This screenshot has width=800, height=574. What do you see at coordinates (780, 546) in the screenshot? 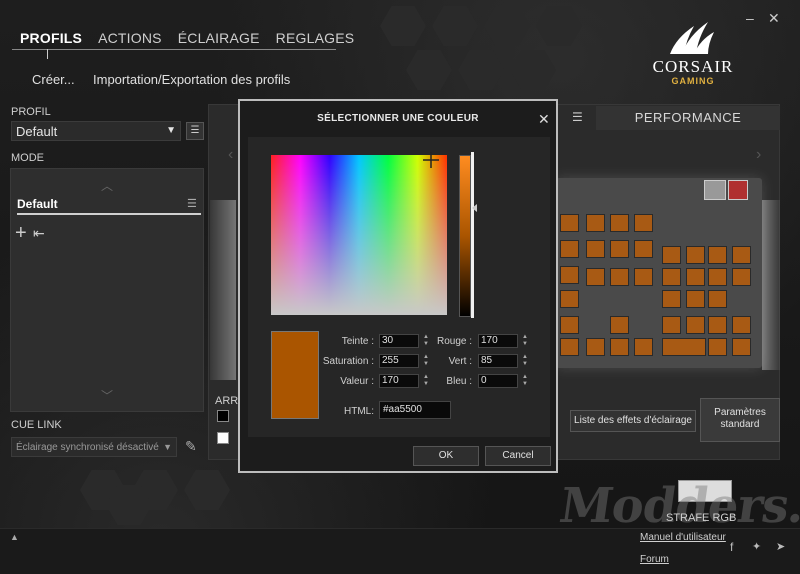
I see `share-icon: ➤` at bounding box center [780, 546].